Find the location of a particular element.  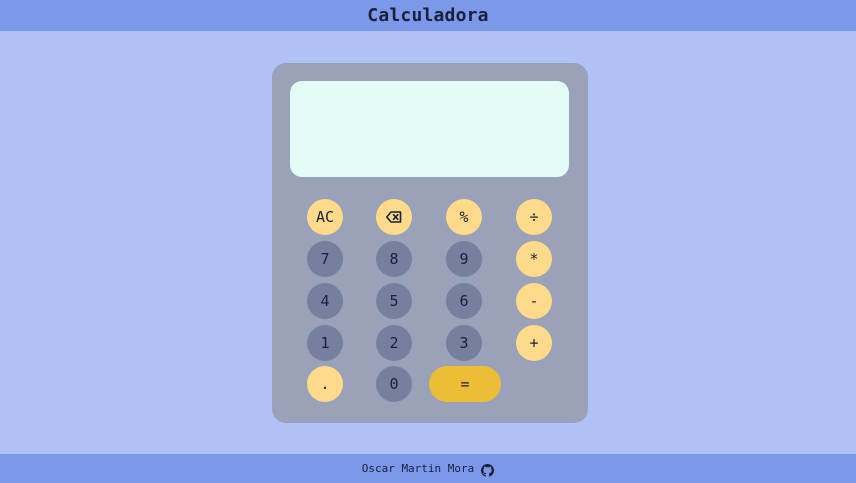

decimal-button: . is located at coordinates (325, 384).